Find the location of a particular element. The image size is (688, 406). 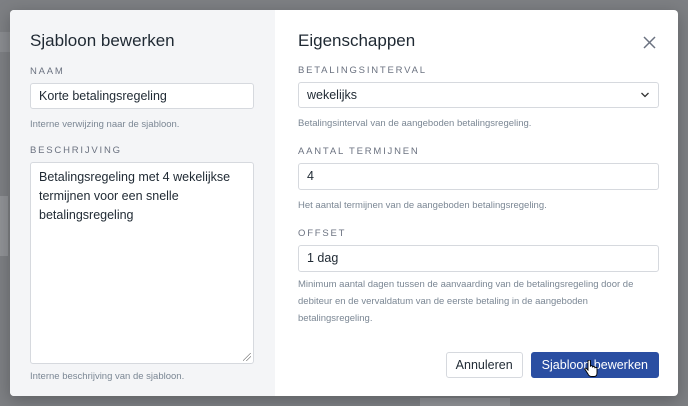

chevron-down-icon is located at coordinates (645, 95).